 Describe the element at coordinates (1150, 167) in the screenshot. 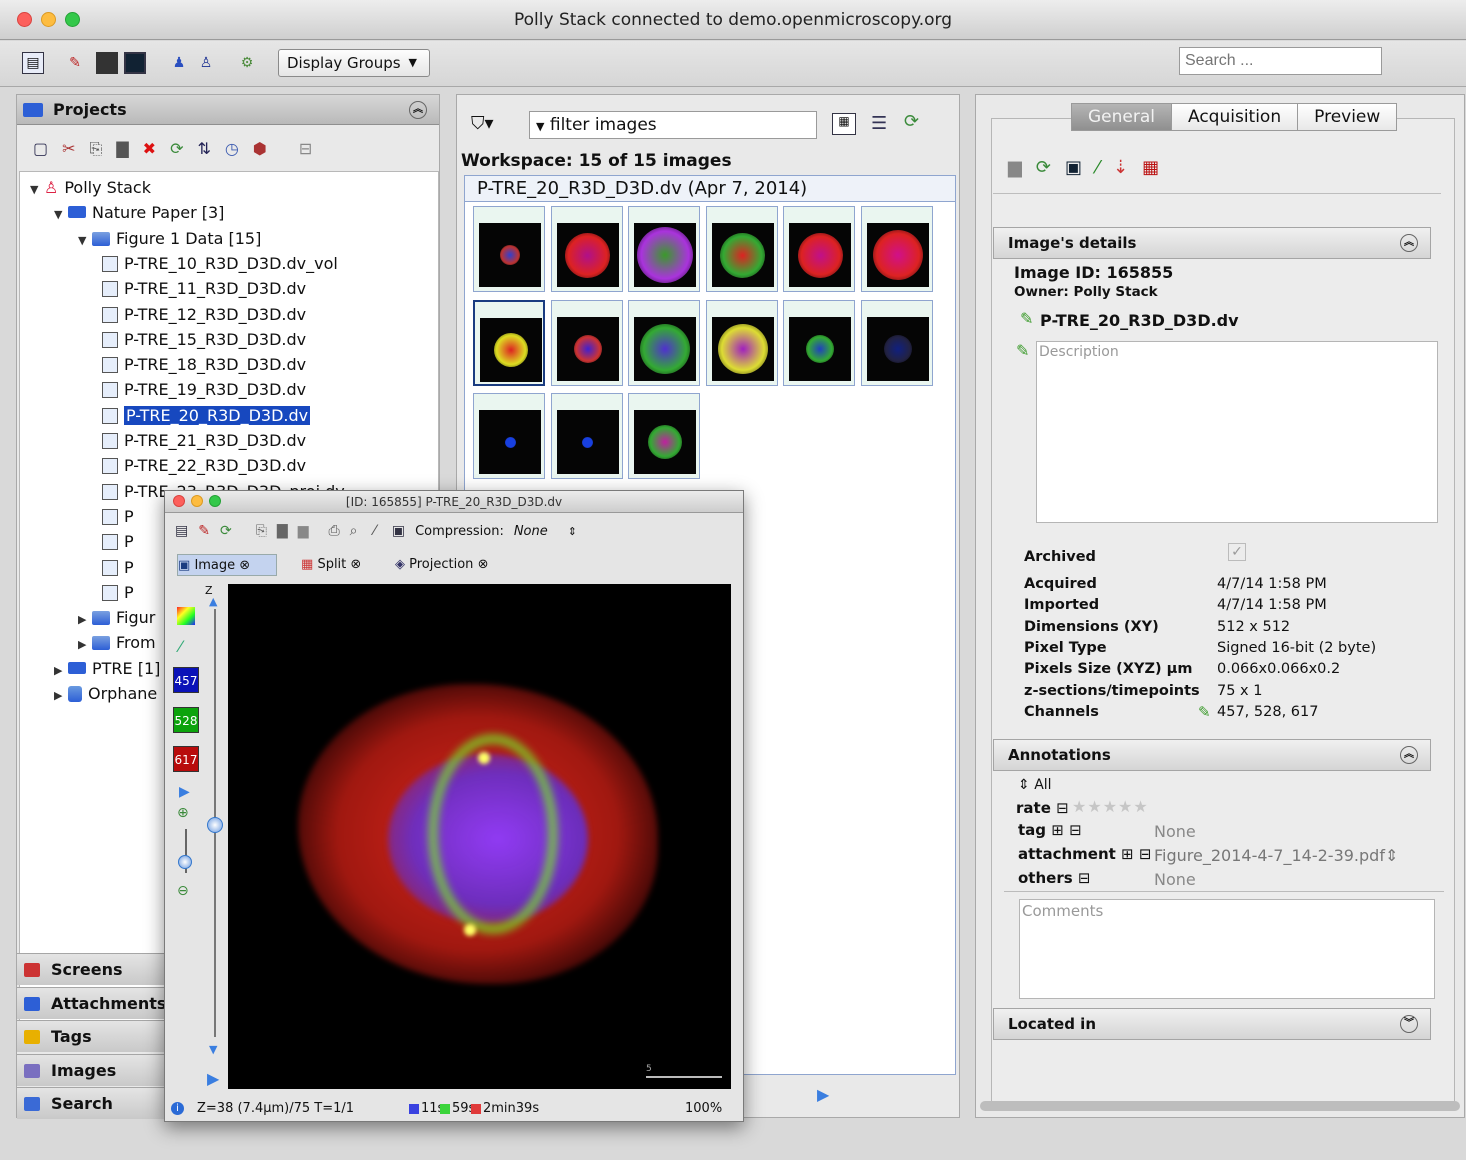

I see `channels-grid-icon: ▦` at that location.